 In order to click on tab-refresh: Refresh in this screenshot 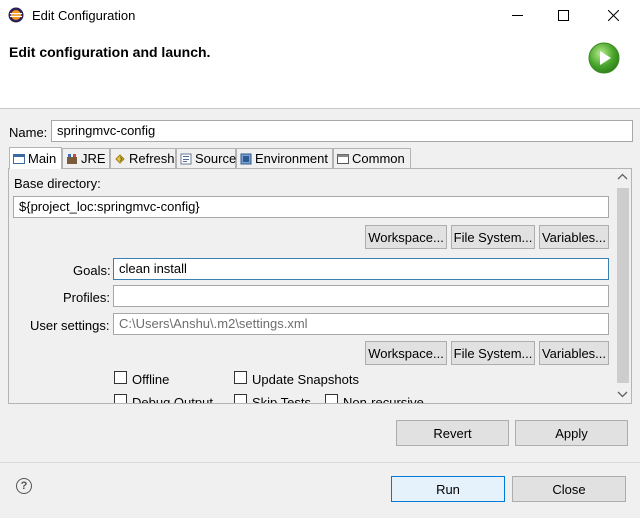, I will do `click(143, 158)`.